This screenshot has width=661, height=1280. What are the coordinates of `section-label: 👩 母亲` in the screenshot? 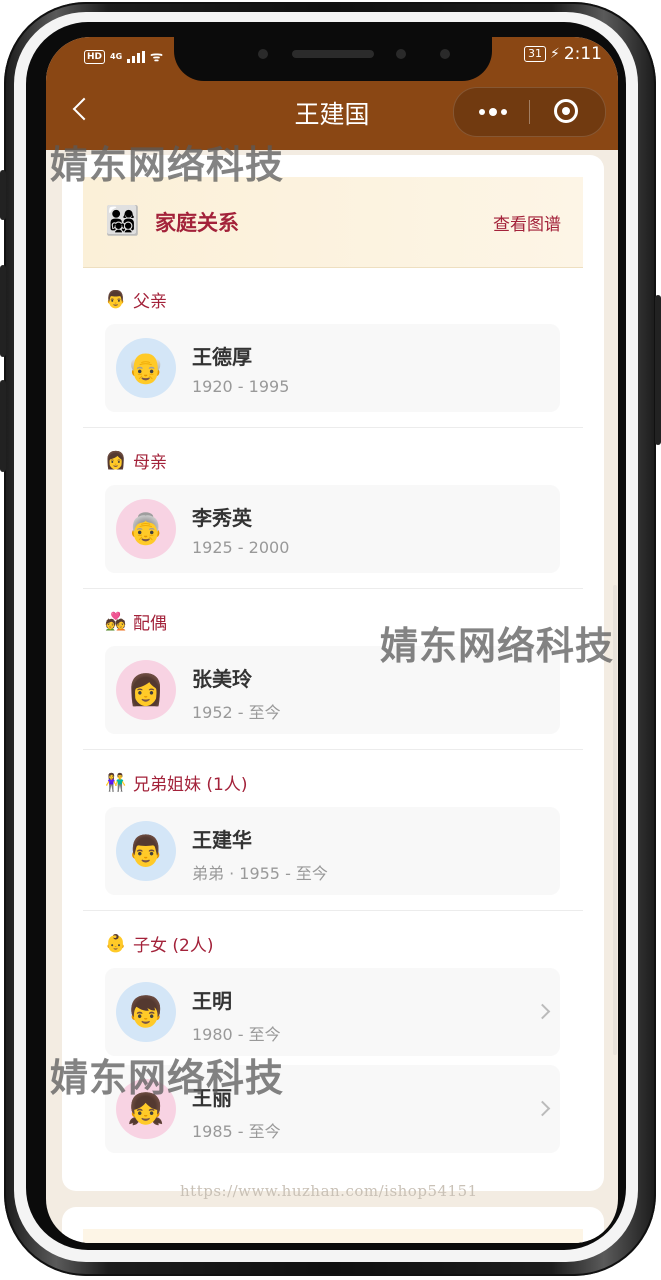 It's located at (136, 461).